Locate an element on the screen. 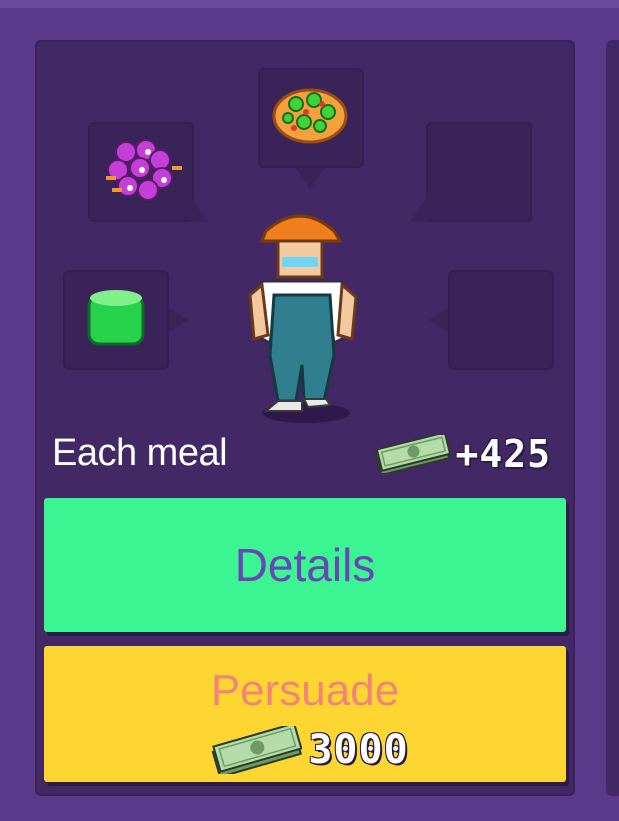 The width and height of the screenshot is (619, 821). earnings-value: +425 is located at coordinates (503, 454).